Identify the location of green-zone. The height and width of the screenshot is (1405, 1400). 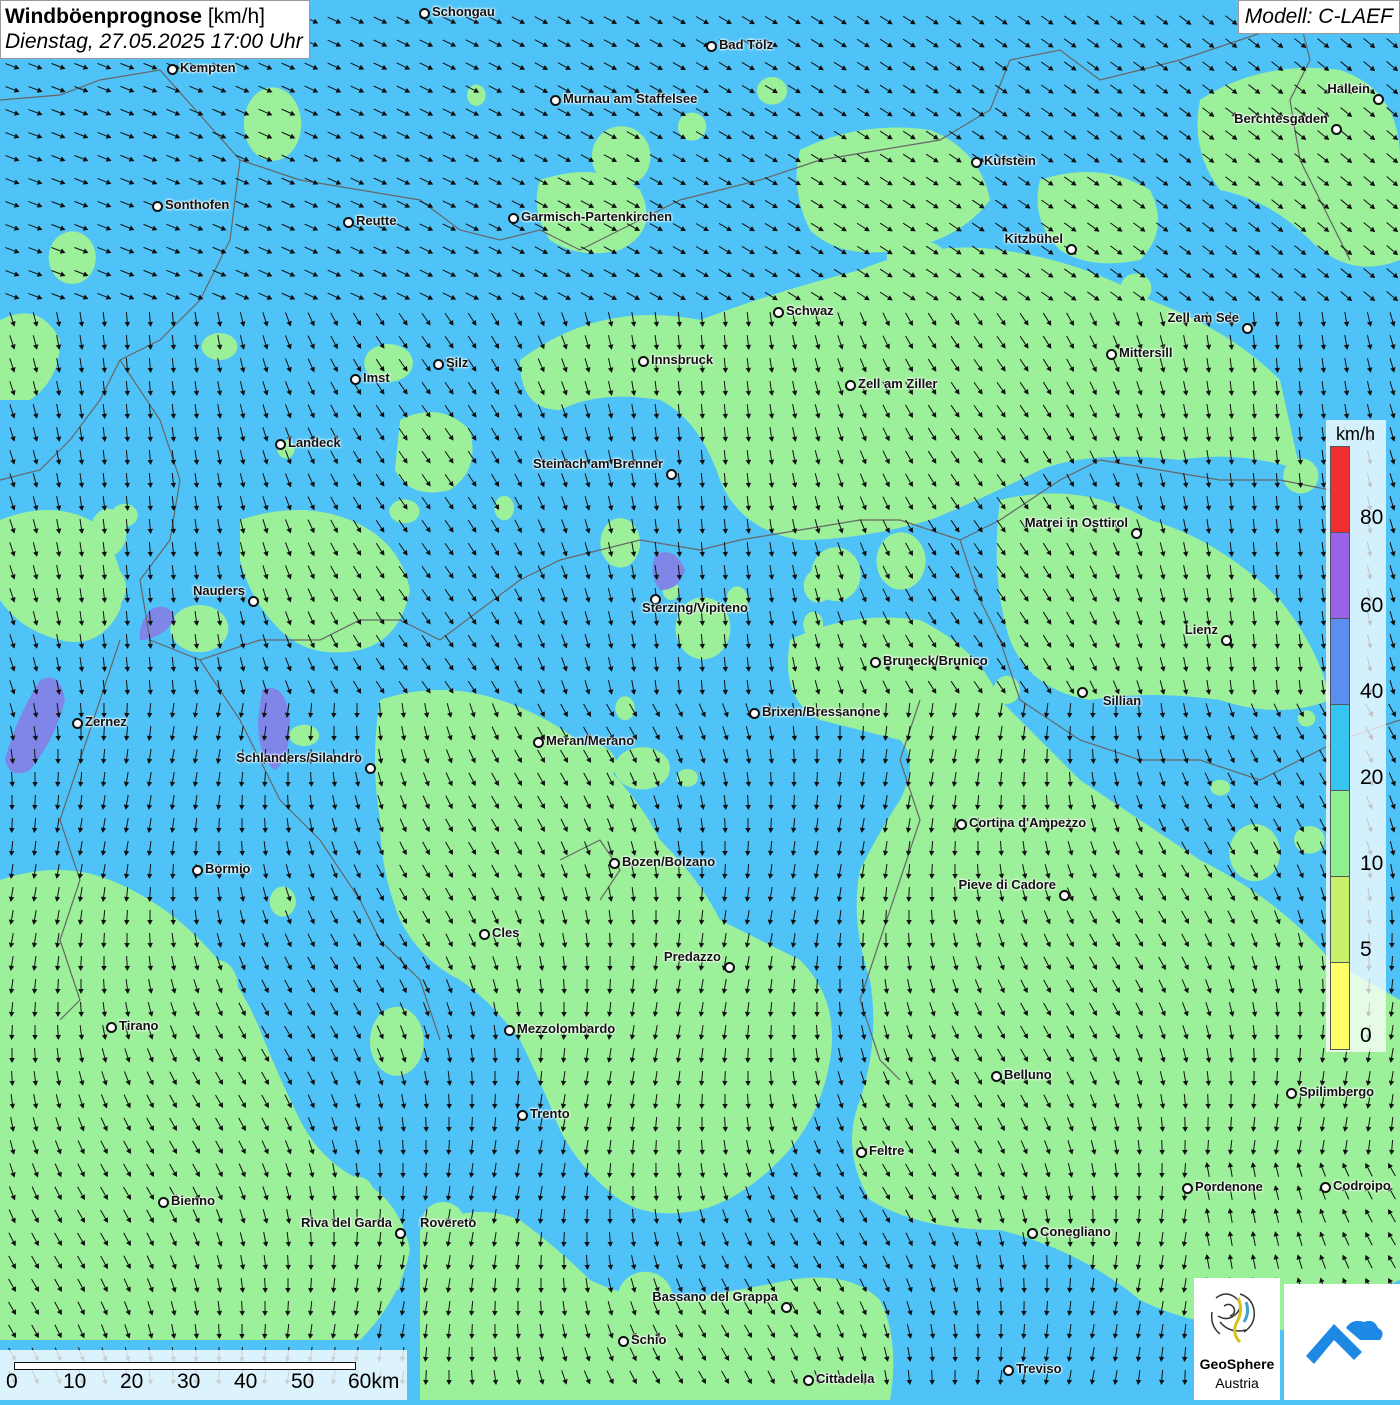
(434, 452).